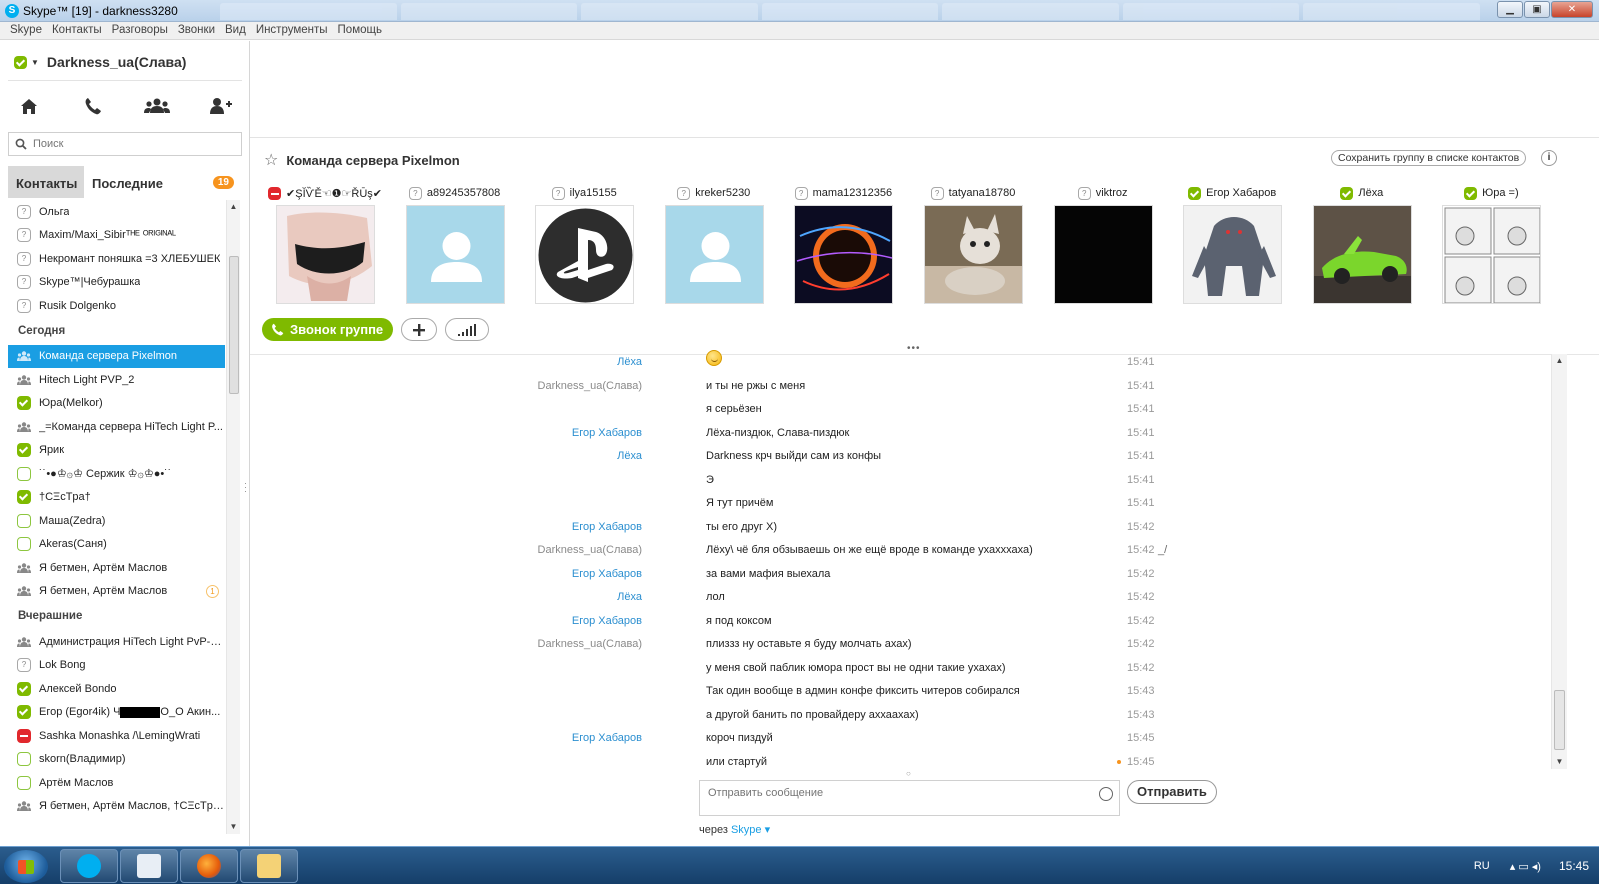 This screenshot has width=1599, height=884. What do you see at coordinates (900, 505) in the screenshot?
I see `message-row: Я тут причём 15:41` at bounding box center [900, 505].